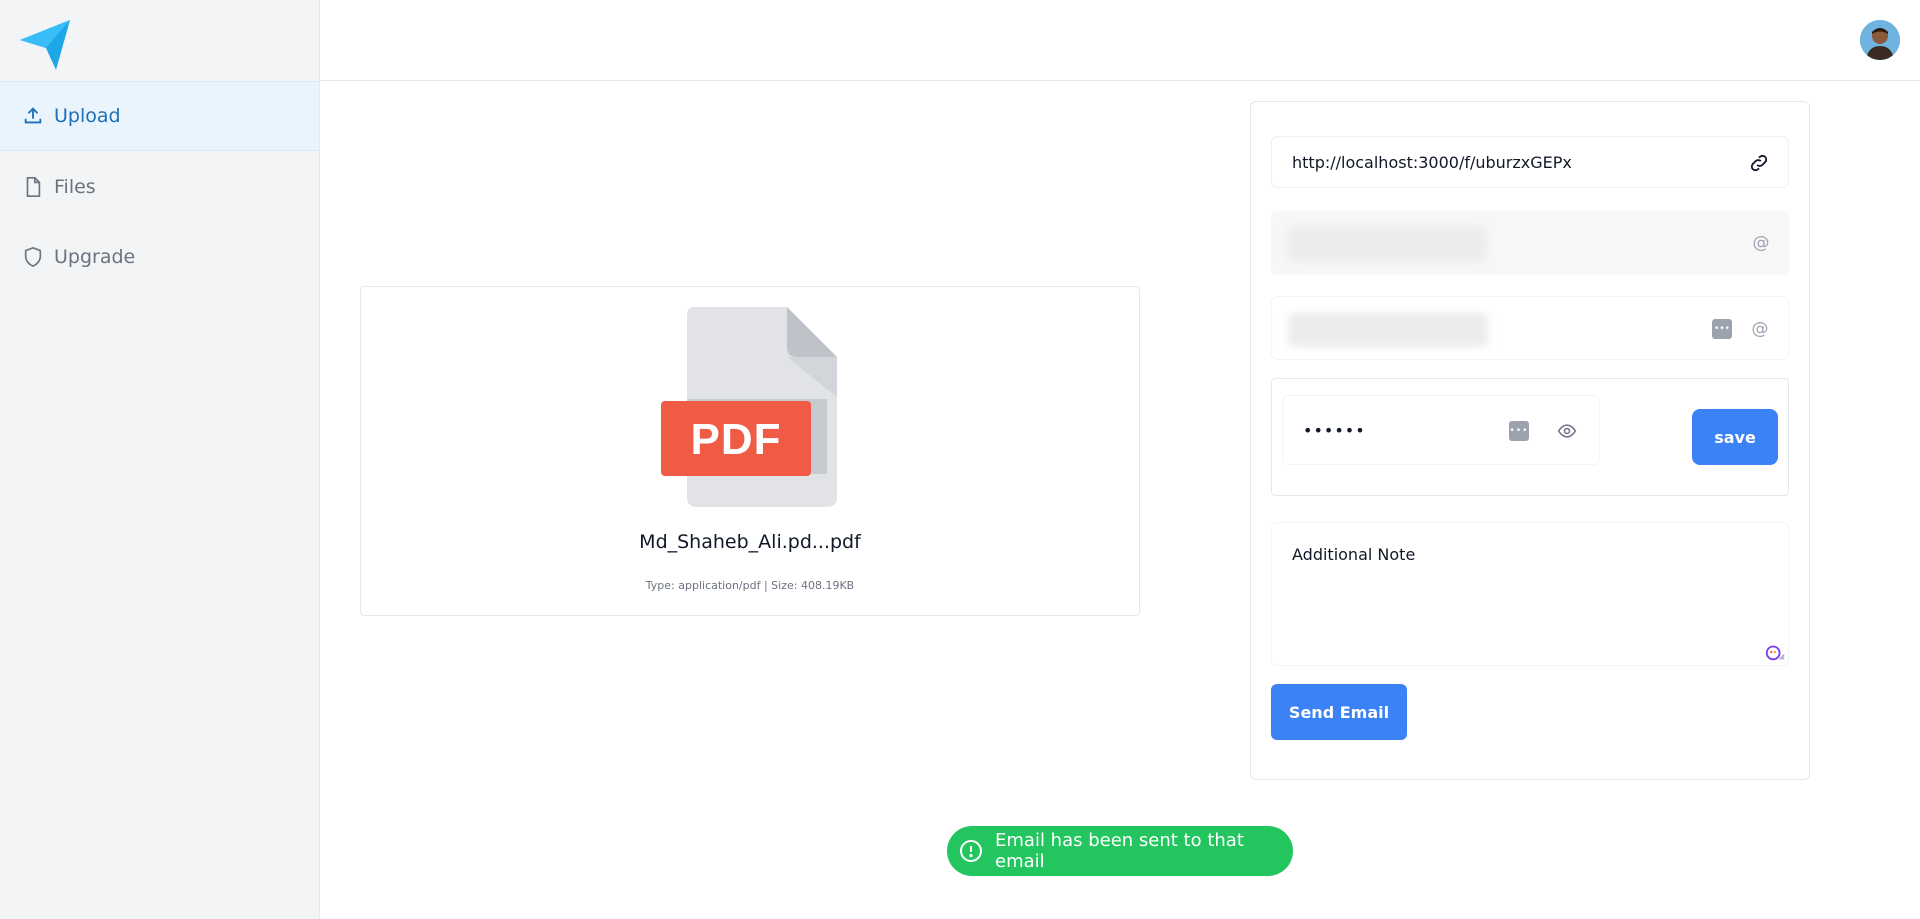 This screenshot has width=1920, height=919. I want to click on success-toast: Email has been sent to that email, so click(1120, 851).